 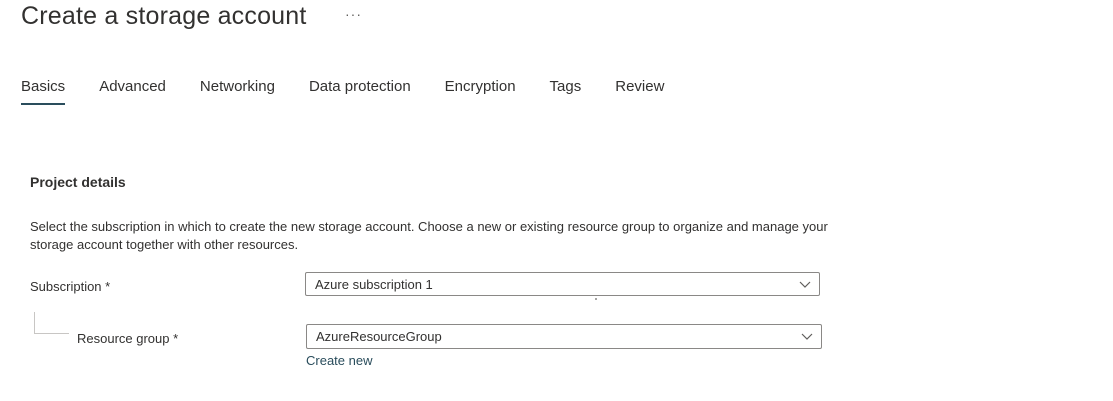 I want to click on tab-data-protection: Data protection, so click(x=360, y=90).